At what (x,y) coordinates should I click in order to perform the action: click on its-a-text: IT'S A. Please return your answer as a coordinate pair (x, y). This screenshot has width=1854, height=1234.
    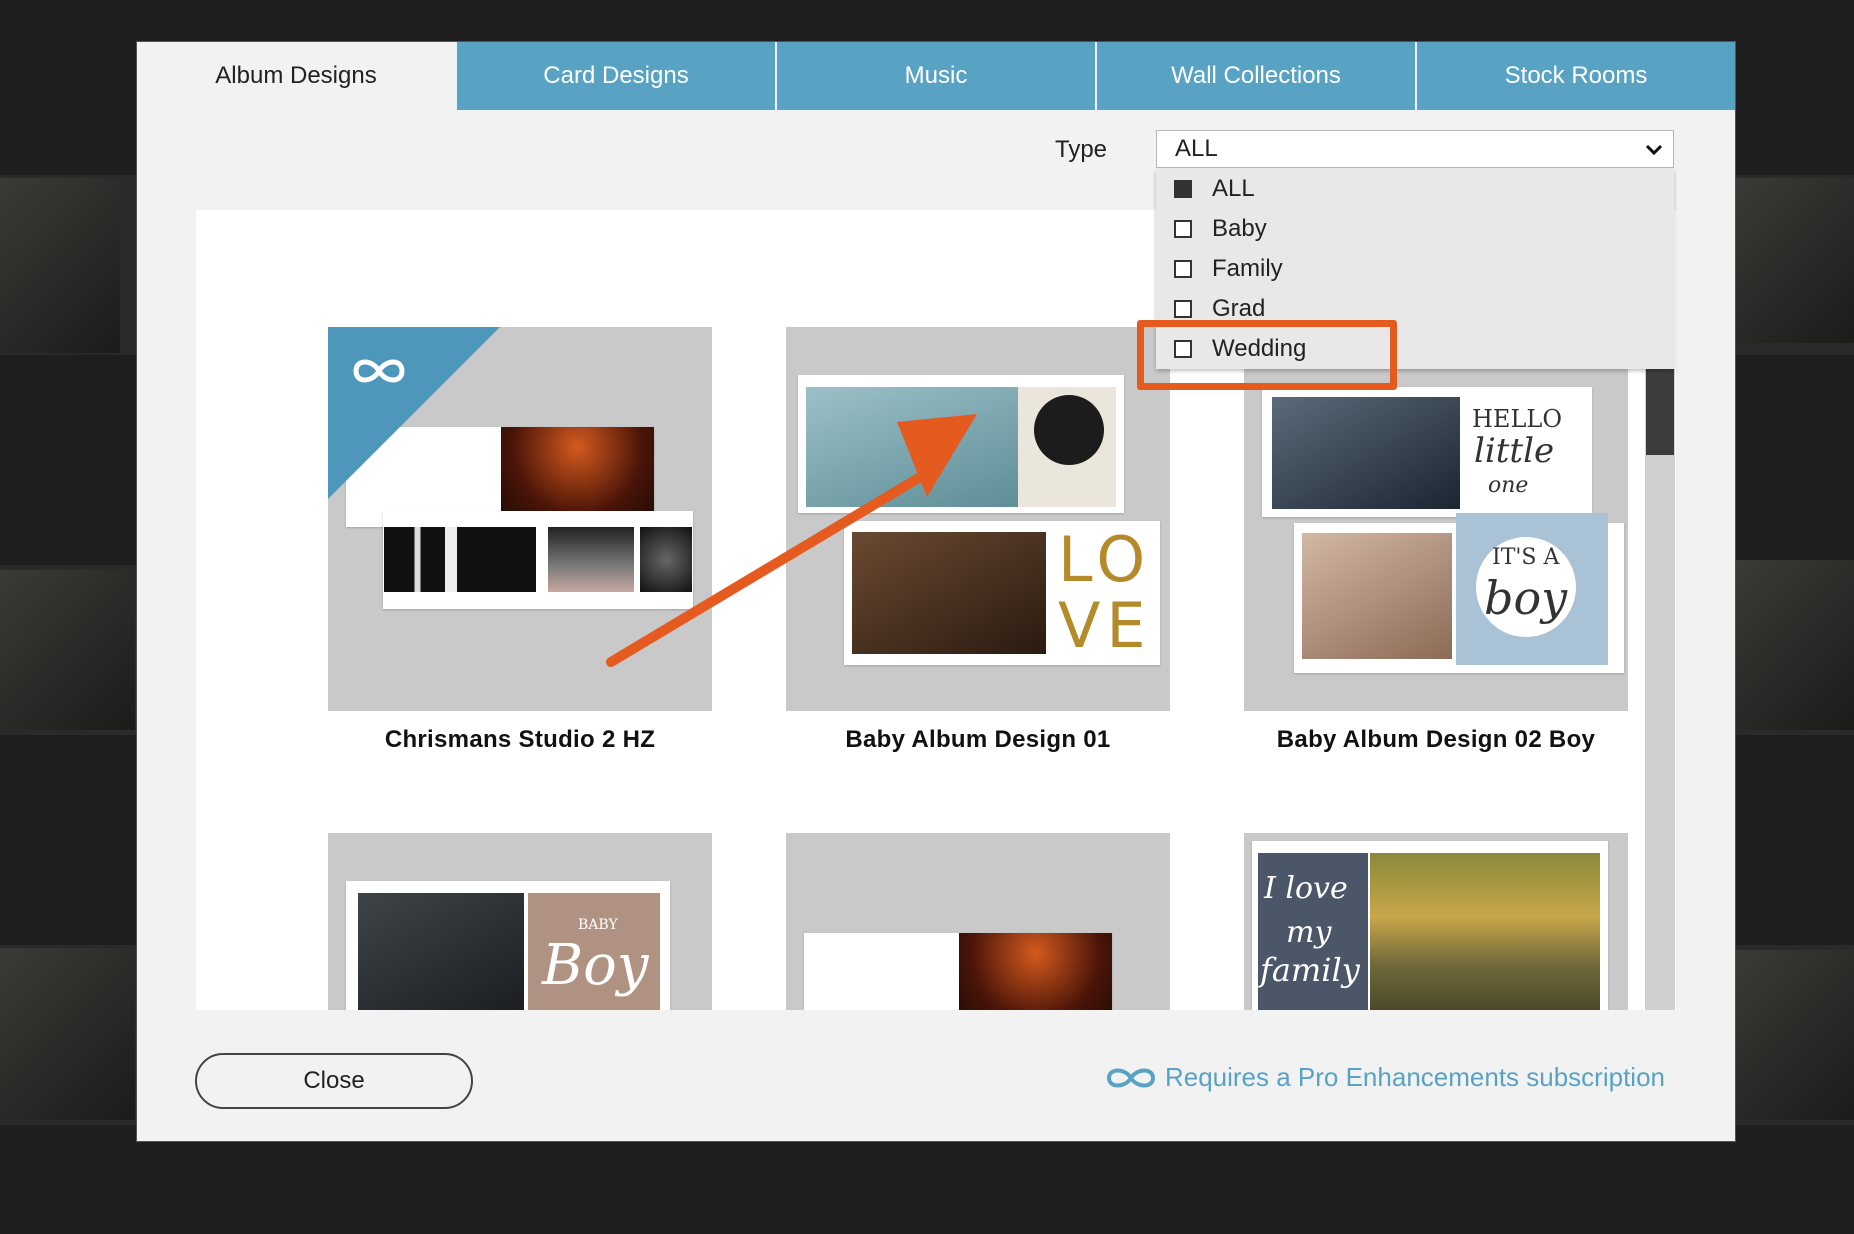
    Looking at the image, I should click on (1526, 557).